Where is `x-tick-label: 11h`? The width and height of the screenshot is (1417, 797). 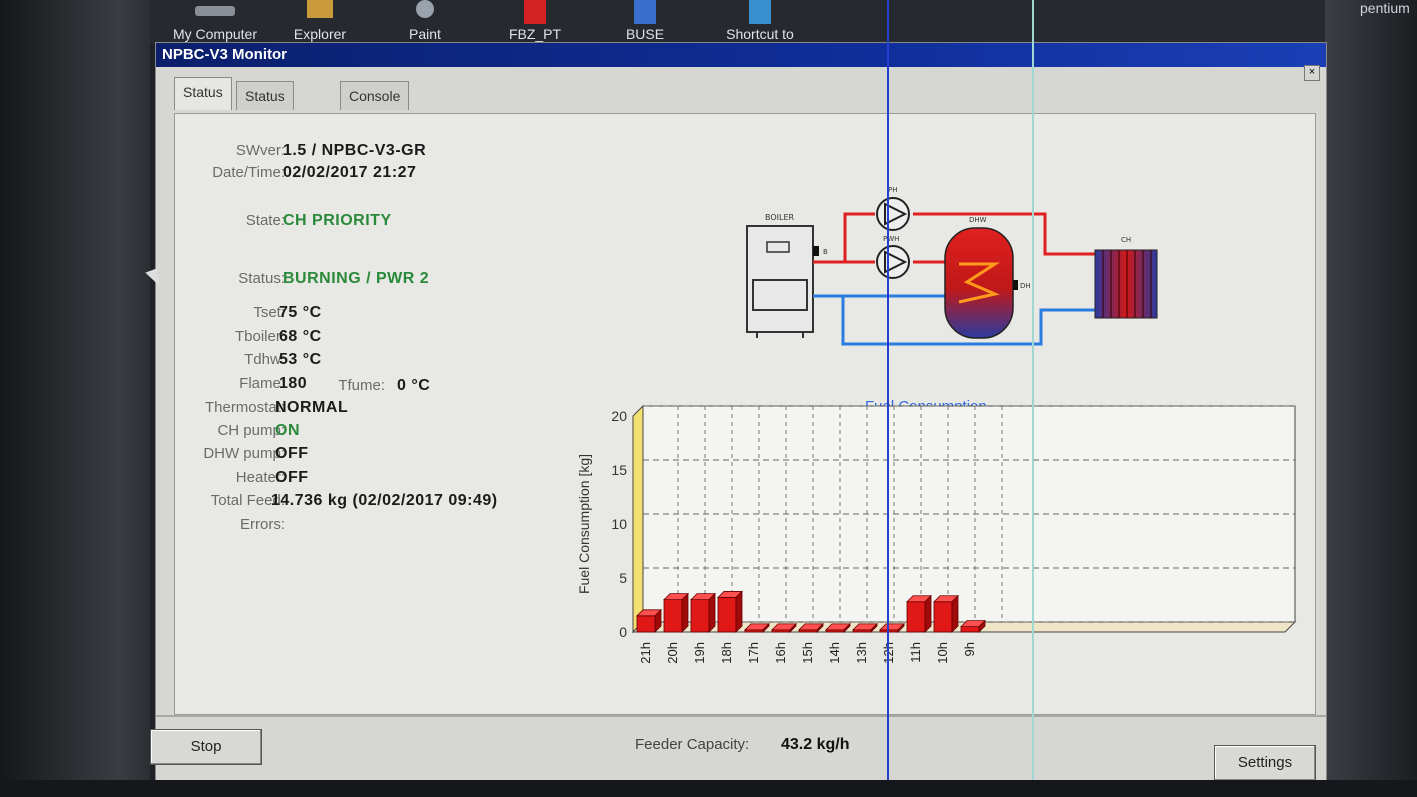
x-tick-label: 11h is located at coordinates (915, 652).